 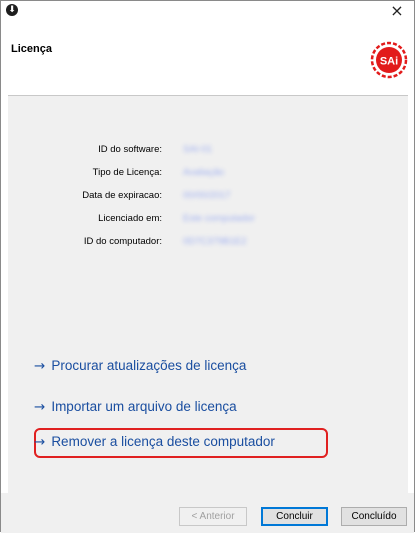 What do you see at coordinates (207, 60) in the screenshot?
I see `dialog-header: Licença SAi` at bounding box center [207, 60].